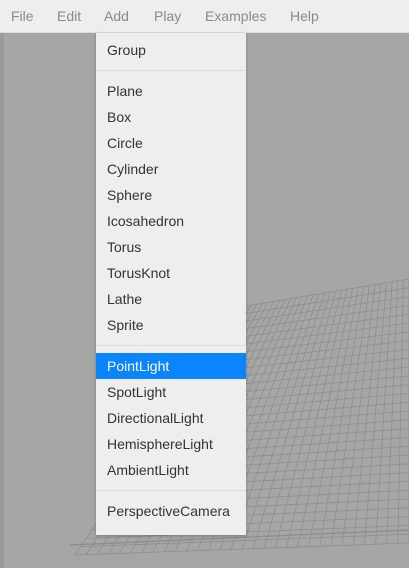  Describe the element at coordinates (171, 418) in the screenshot. I see `menu-item-directionallight: DirectionalLight` at that location.